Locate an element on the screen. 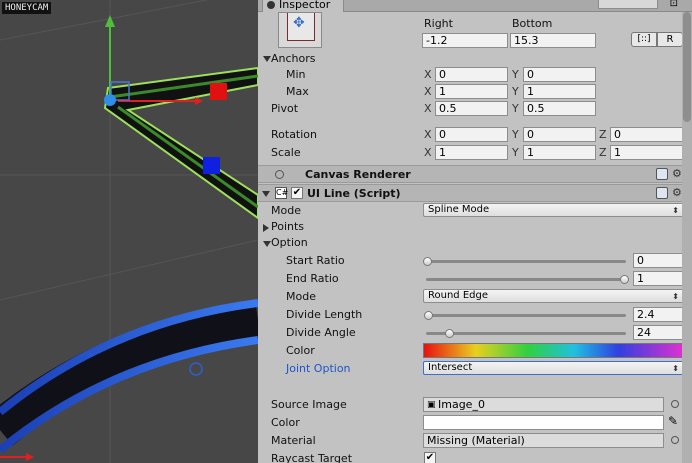 The width and height of the screenshot is (692, 463). anchors-min-label: Min is located at coordinates (296, 74).